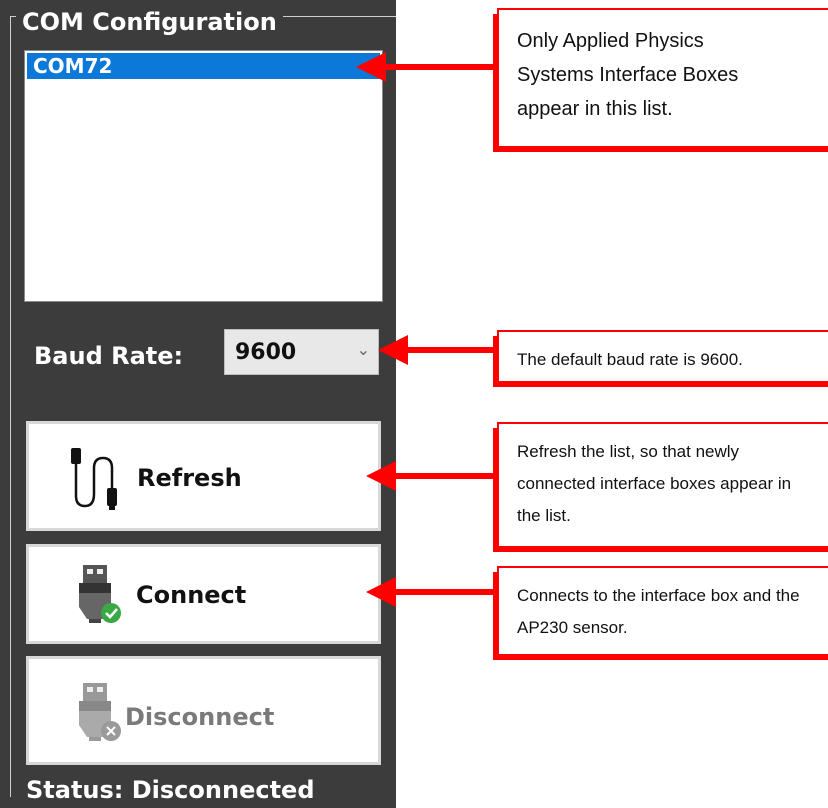 This screenshot has width=828, height=808. What do you see at coordinates (100, 594) in the screenshot?
I see `usb-connected-icon` at bounding box center [100, 594].